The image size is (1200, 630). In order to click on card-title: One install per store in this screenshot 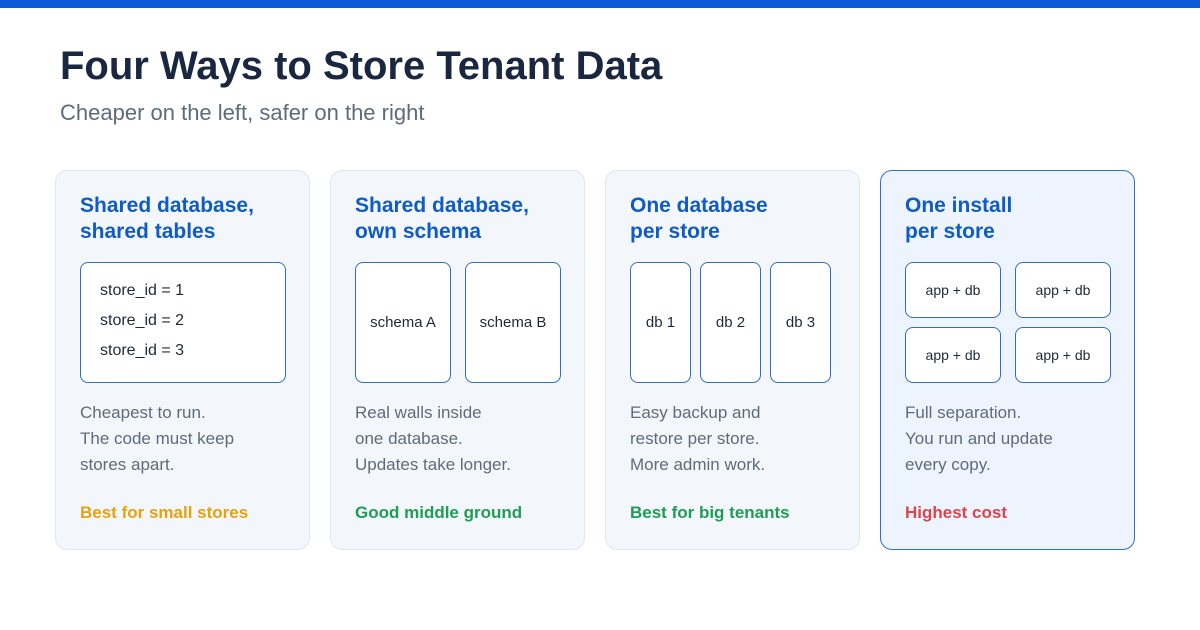, I will do `click(958, 219)`.